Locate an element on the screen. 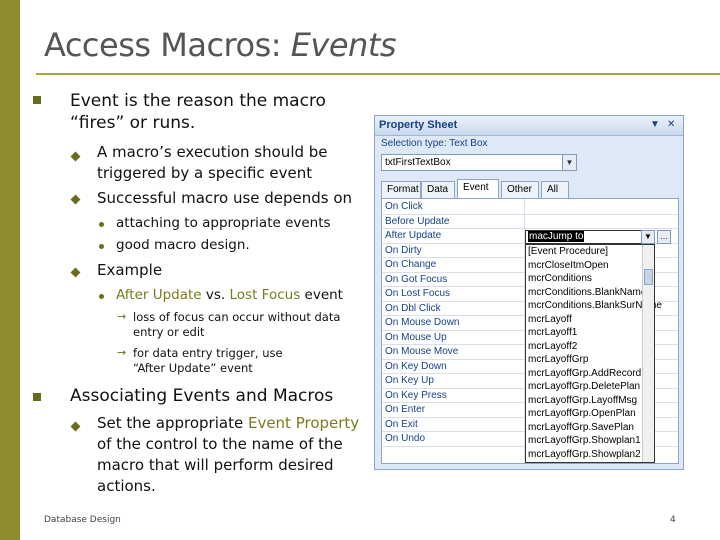 The width and height of the screenshot is (720, 540). bullet-successful-use: Successful macro use depends on is located at coordinates (225, 198).